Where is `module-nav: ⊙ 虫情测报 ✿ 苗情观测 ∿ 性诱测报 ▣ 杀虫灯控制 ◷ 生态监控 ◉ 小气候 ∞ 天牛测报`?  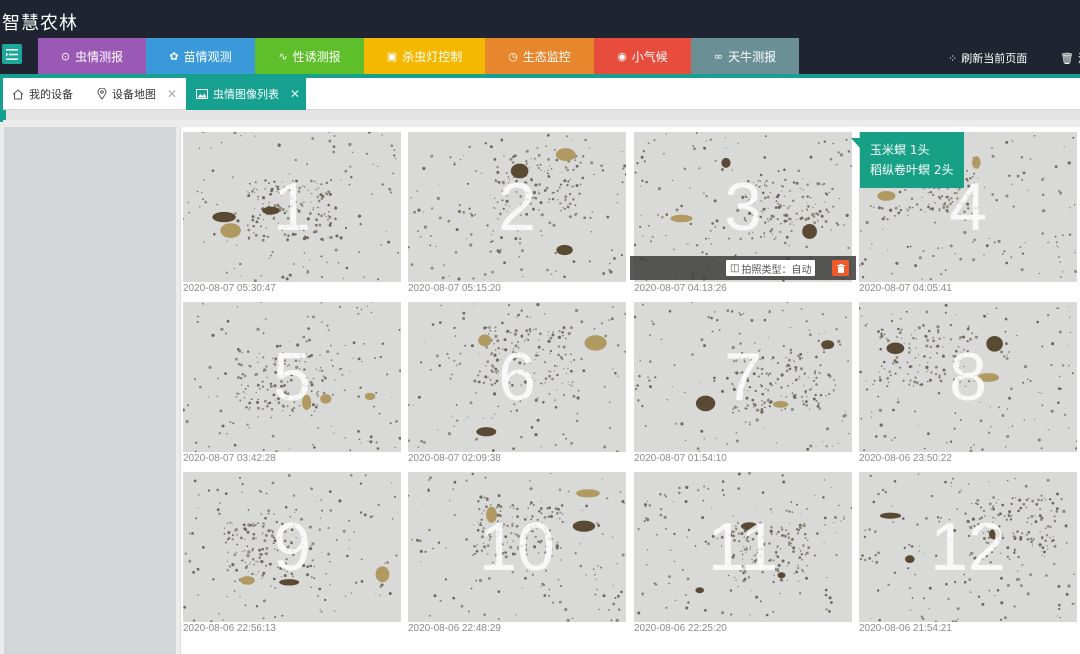 module-nav: ⊙ 虫情测报 ✿ 苗情观测 ∿ 性诱测报 ▣ 杀虫灯控制 ◷ 生态监控 ◉ 小气候 ∞ 天牛测报 is located at coordinates (418, 56).